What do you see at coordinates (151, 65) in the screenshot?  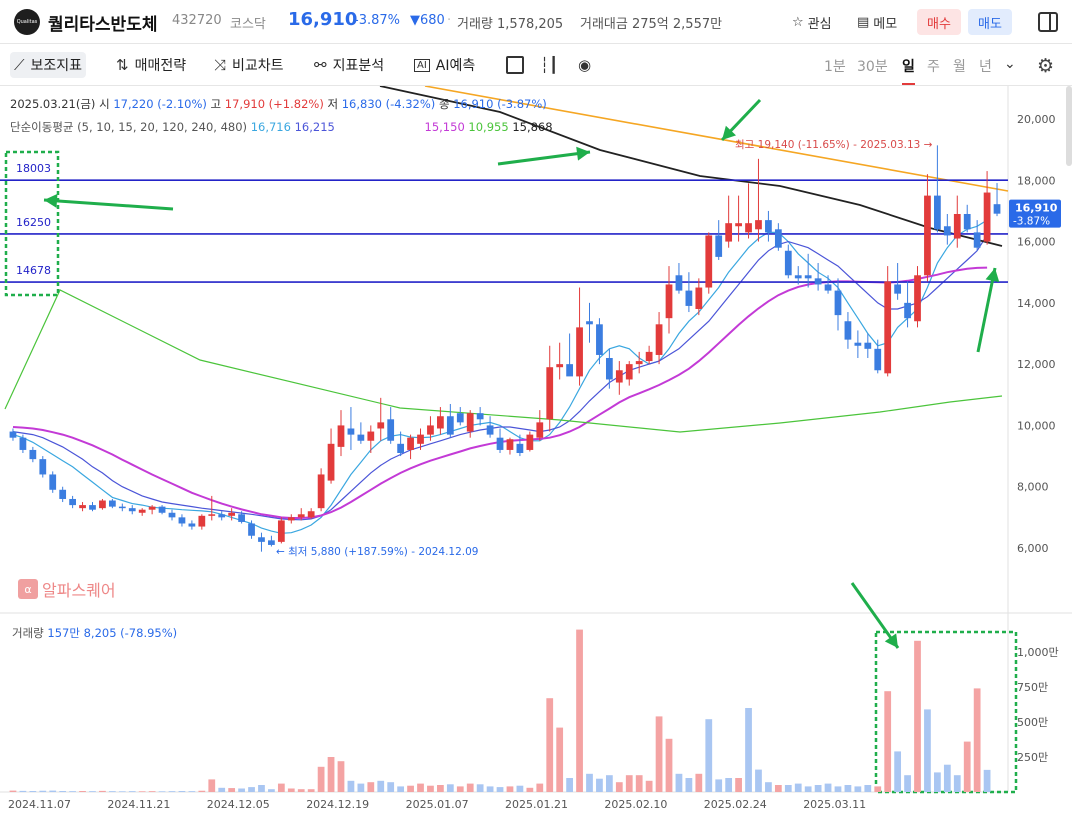 I see `strategy-button: ⇅ 매매전략` at bounding box center [151, 65].